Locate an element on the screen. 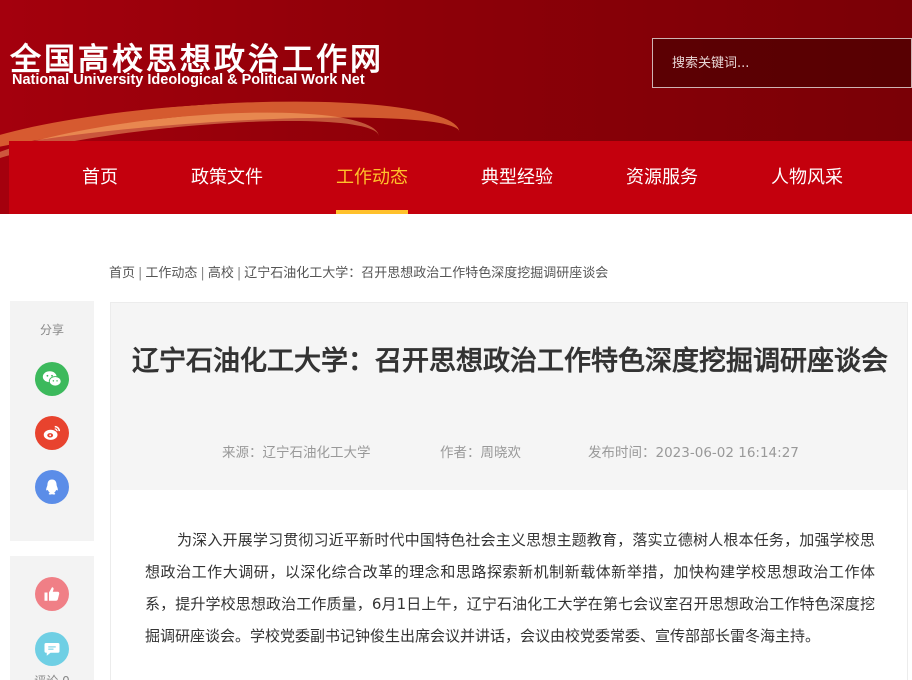 This screenshot has width=912, height=680. comment-count: 评论 0 is located at coordinates (52, 676).